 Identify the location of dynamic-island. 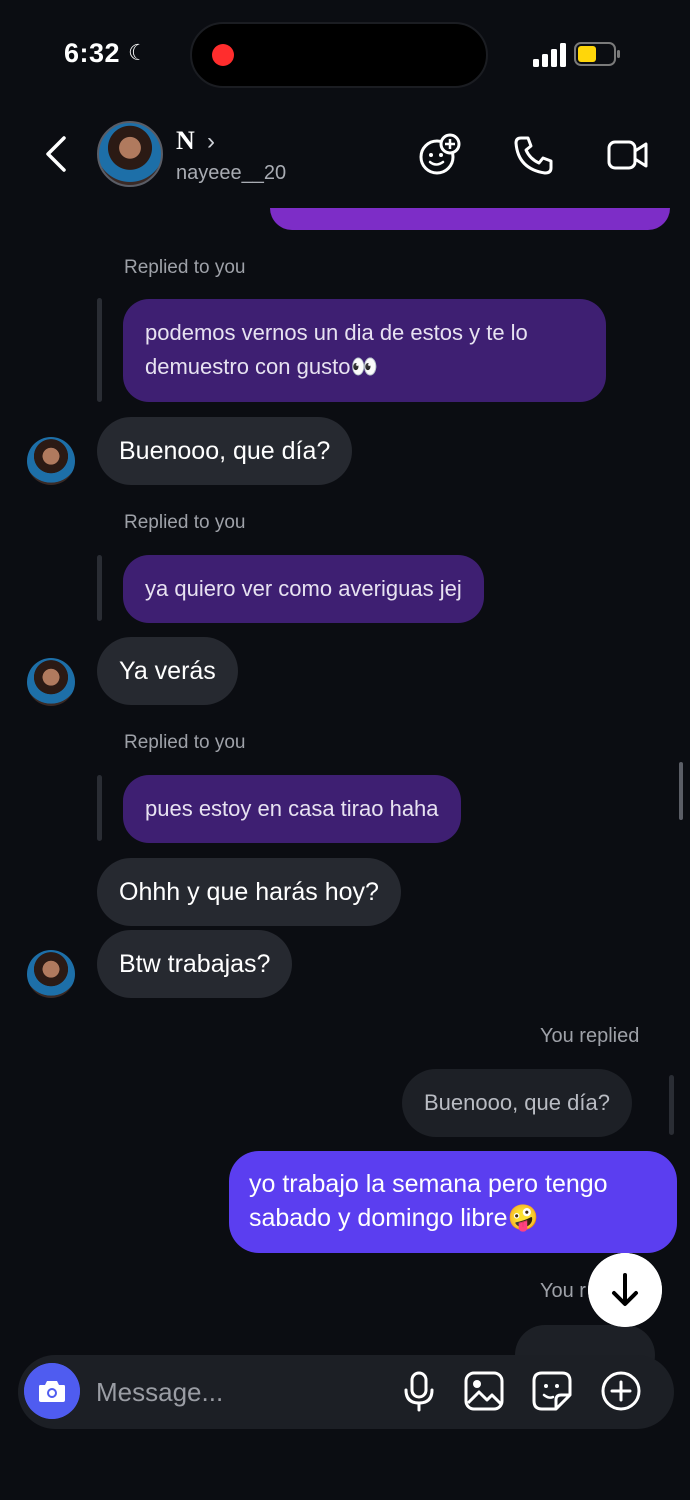
(339, 55).